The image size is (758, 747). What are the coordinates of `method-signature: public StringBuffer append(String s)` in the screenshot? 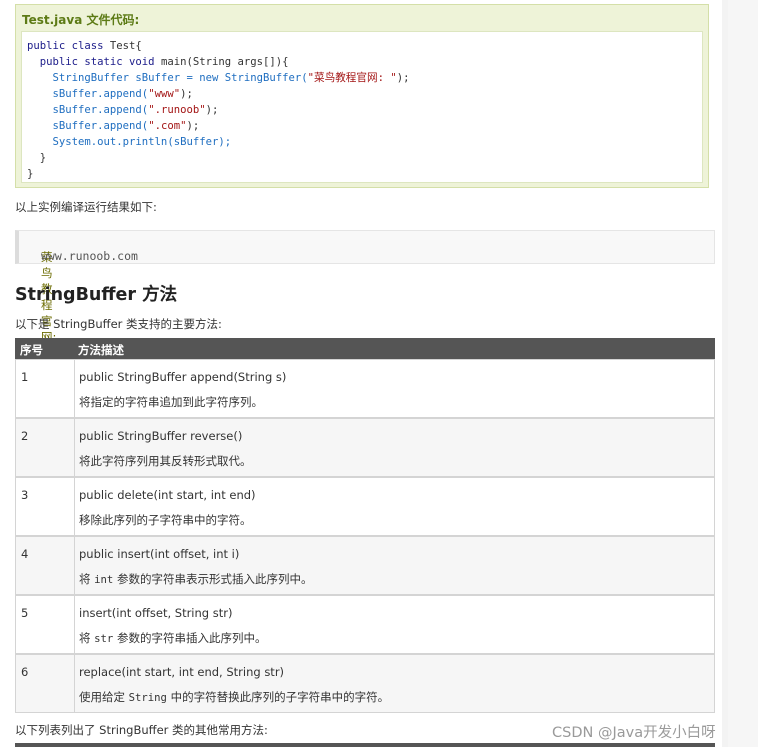 It's located at (183, 377).